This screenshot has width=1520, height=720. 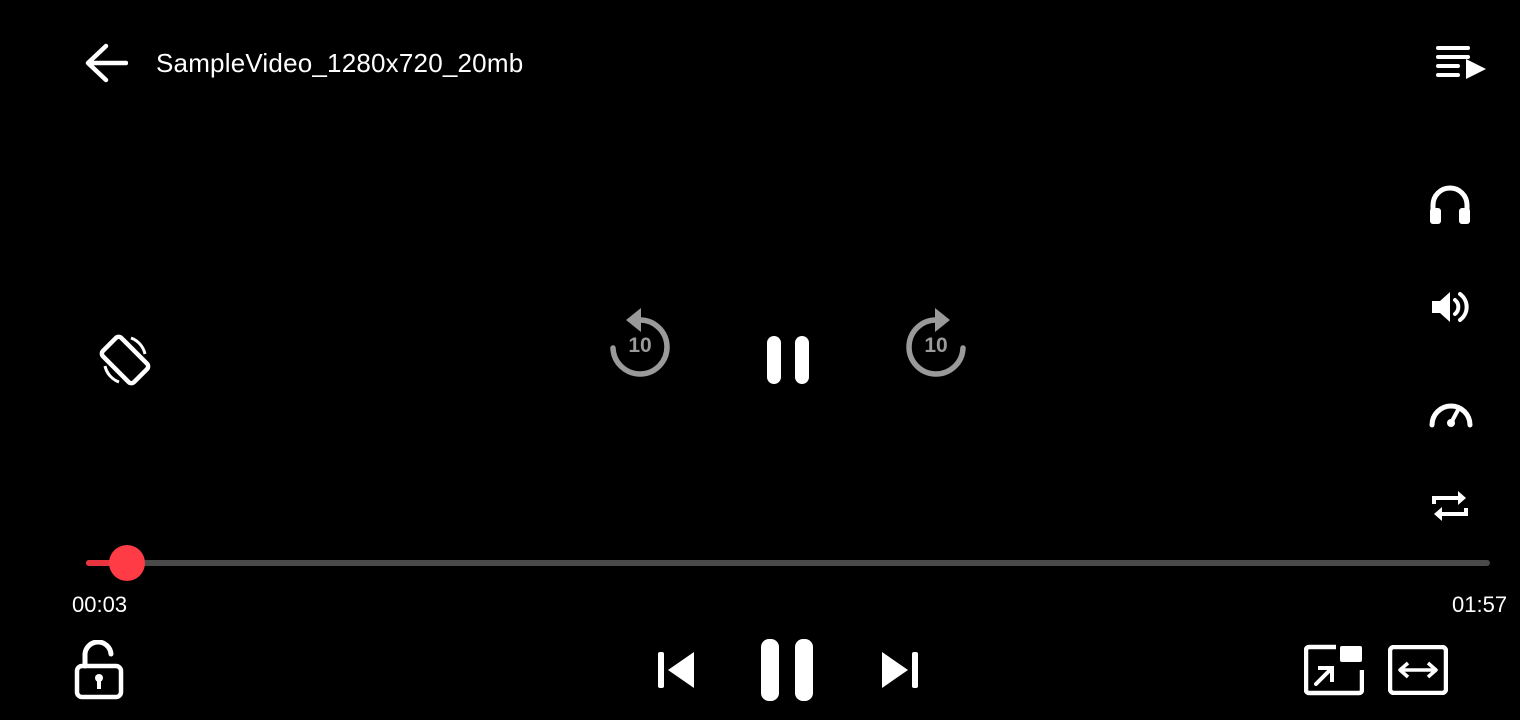 What do you see at coordinates (1418, 670) in the screenshot?
I see `aspect-ratio-icon` at bounding box center [1418, 670].